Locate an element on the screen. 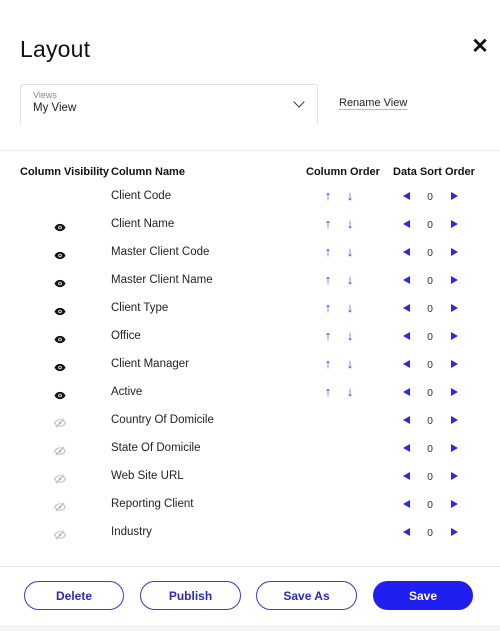 Image resolution: width=500 pixels, height=631 pixels. table-row: Active ↑ ↓ 0 is located at coordinates (250, 393).